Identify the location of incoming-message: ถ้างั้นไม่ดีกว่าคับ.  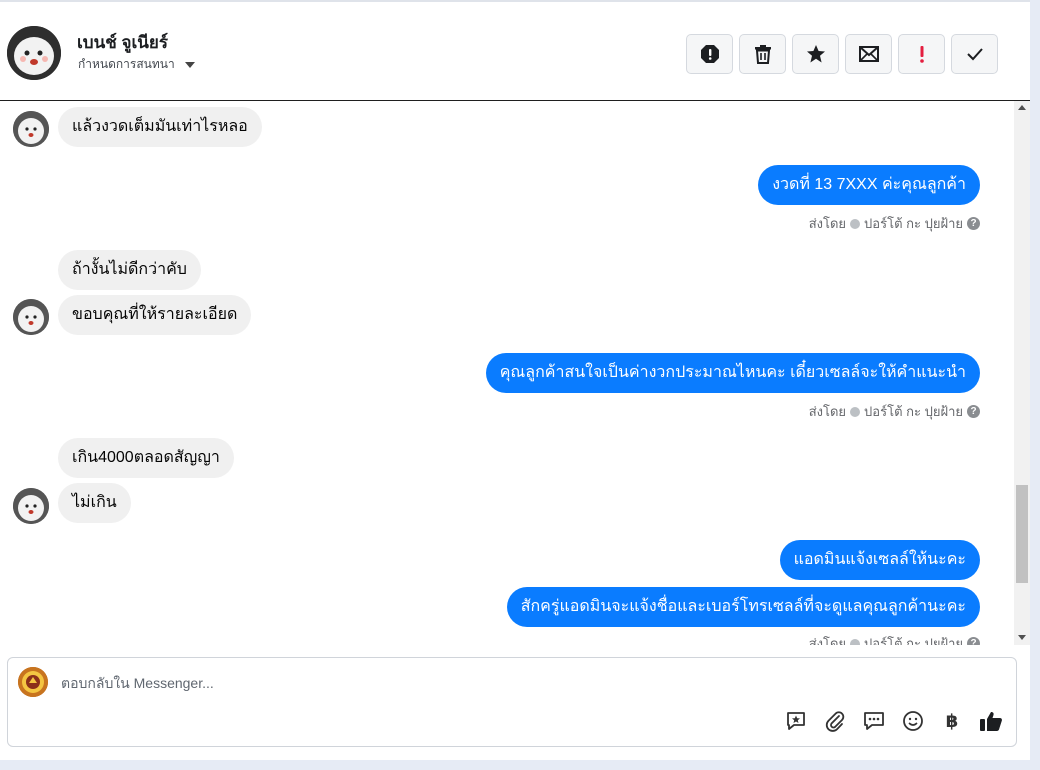
(129, 270).